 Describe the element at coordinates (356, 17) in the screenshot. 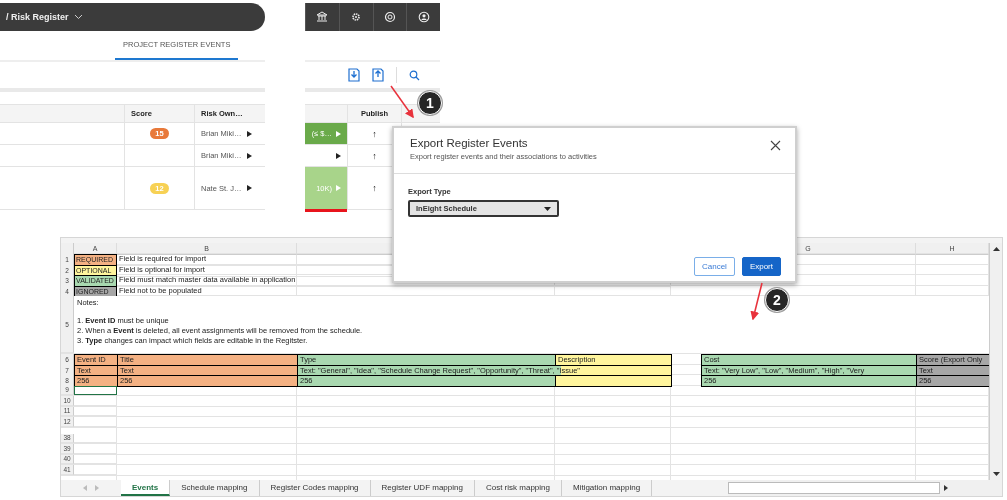

I see `gear-icon` at that location.